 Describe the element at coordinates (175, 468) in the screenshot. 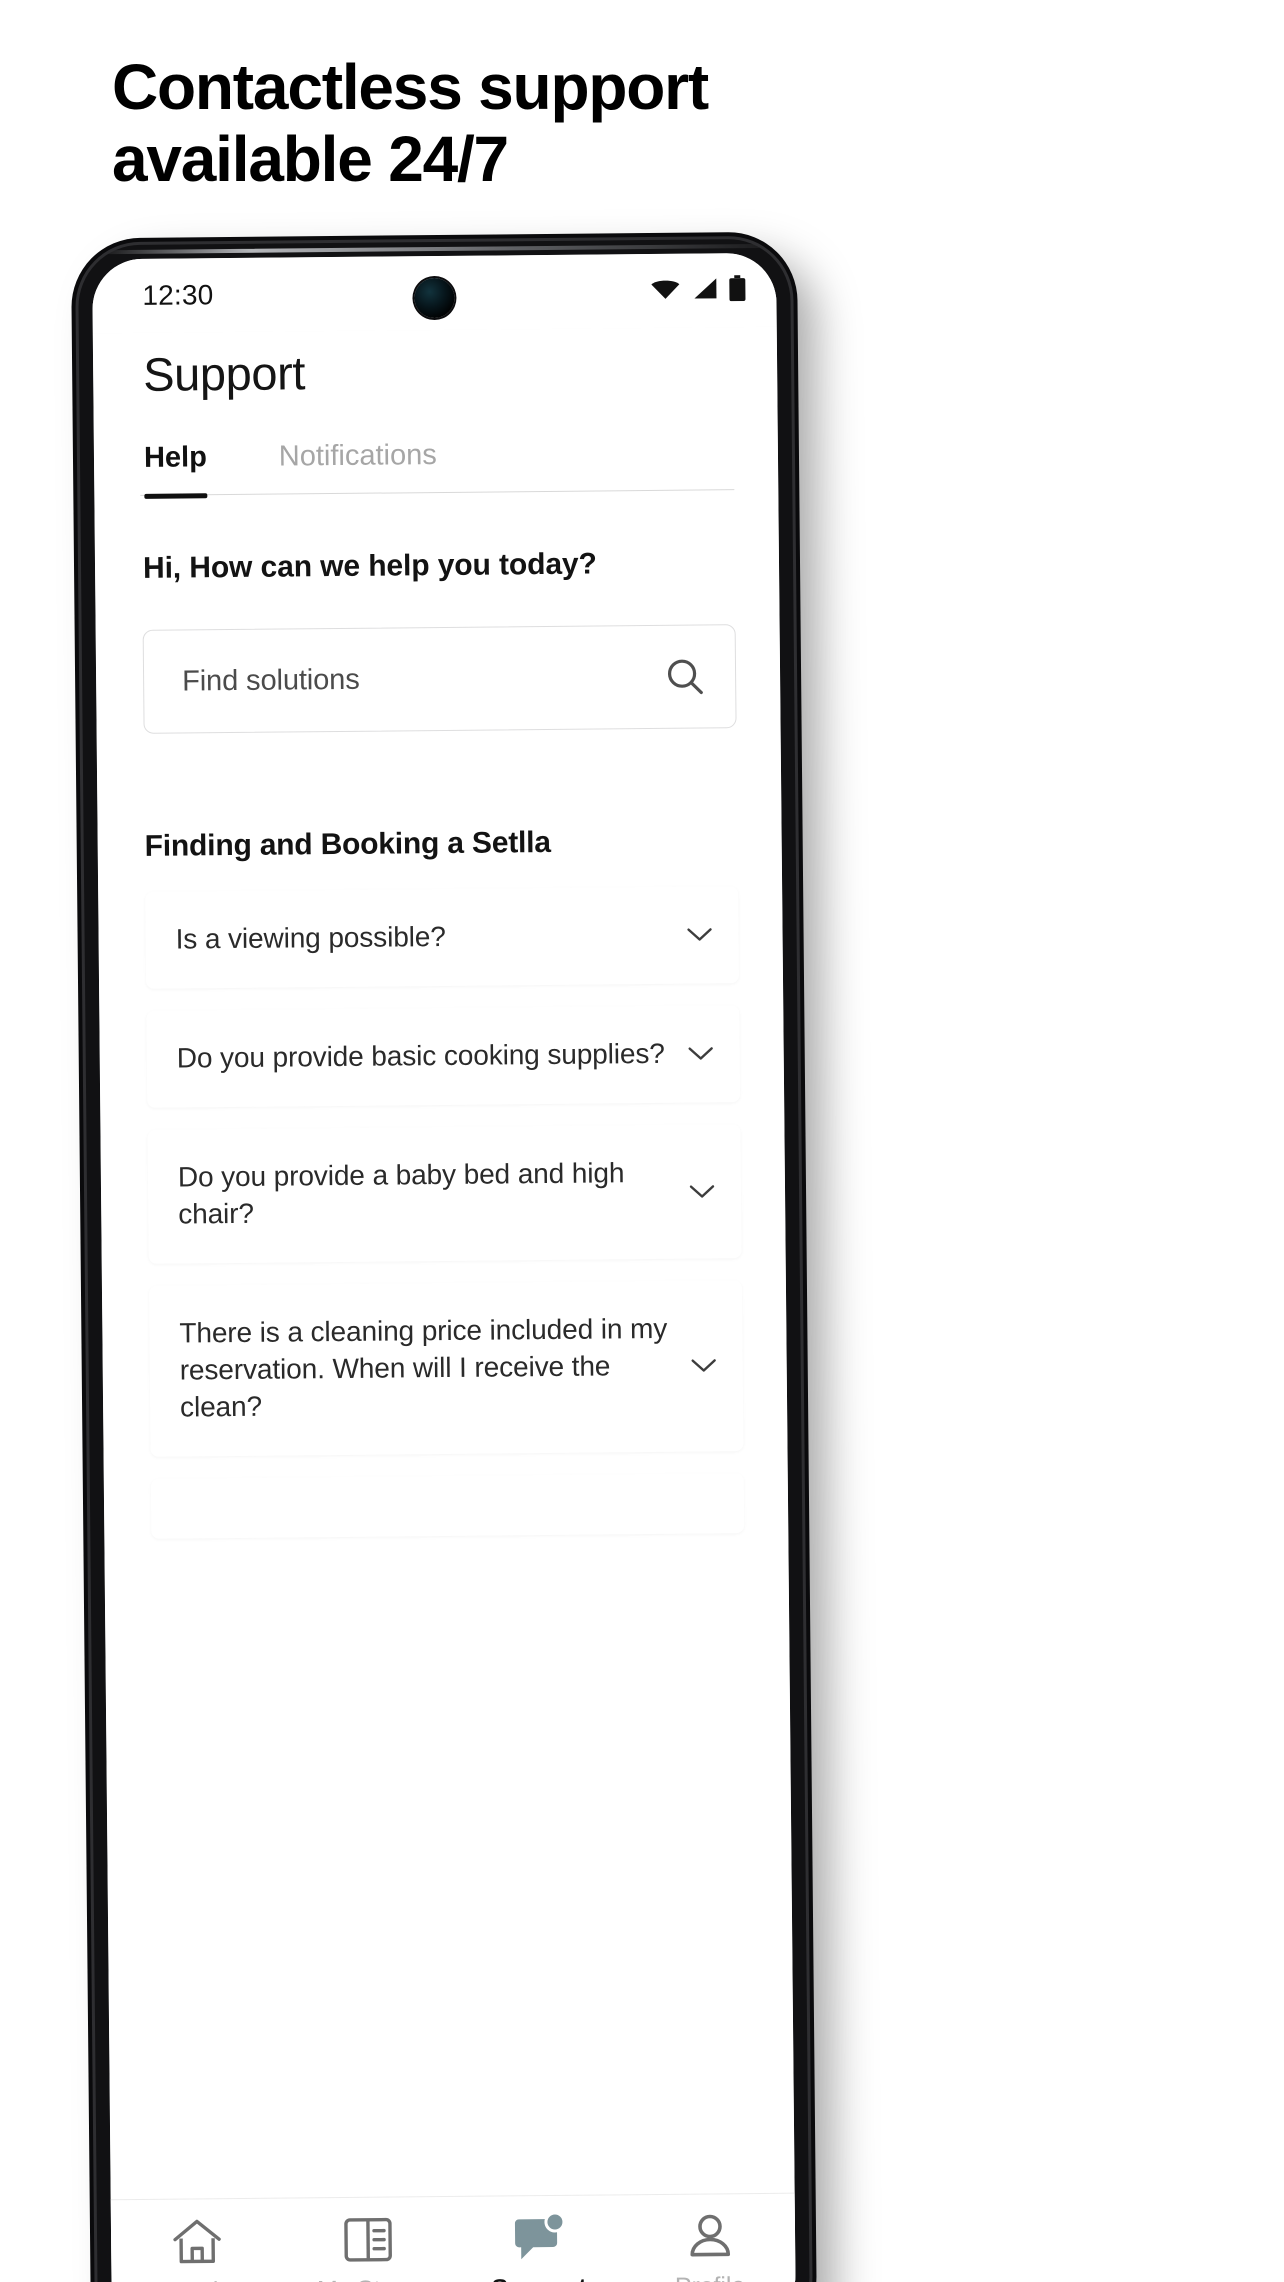

I see `tab-help: Help` at that location.